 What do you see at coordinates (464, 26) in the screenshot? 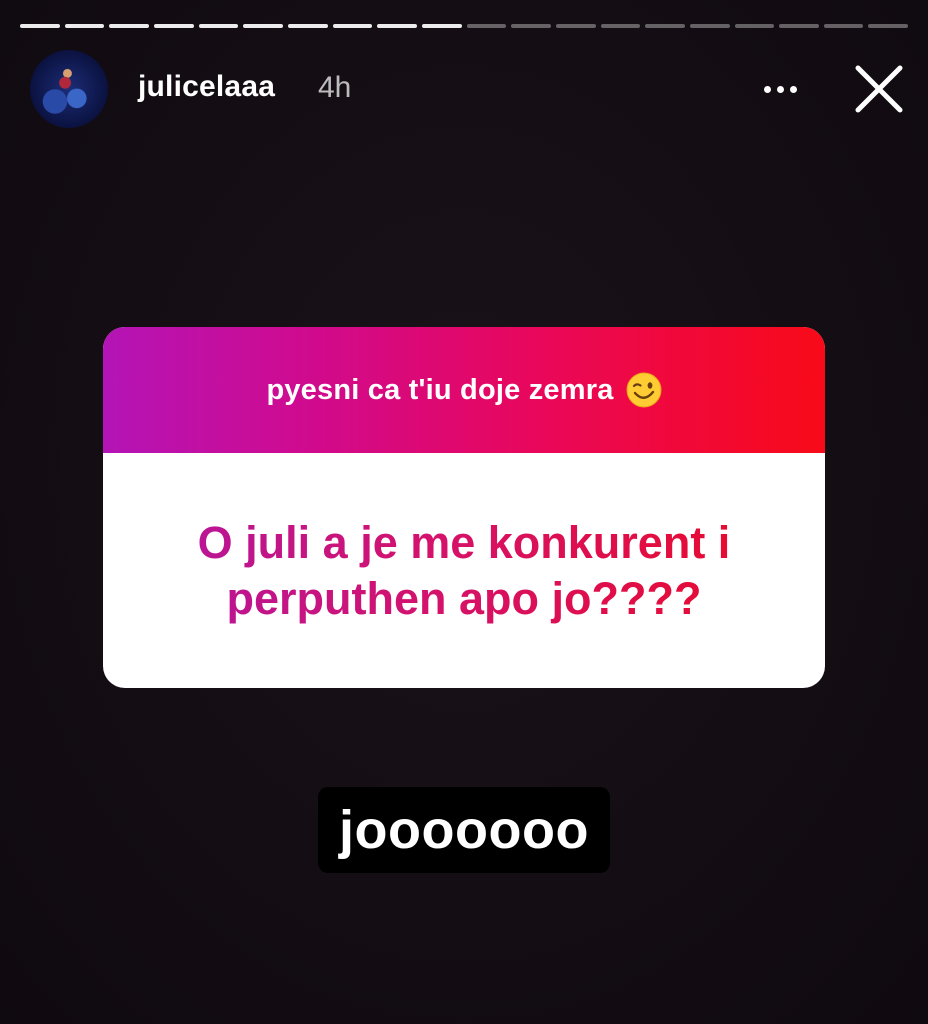
I see `story-progress-bar` at bounding box center [464, 26].